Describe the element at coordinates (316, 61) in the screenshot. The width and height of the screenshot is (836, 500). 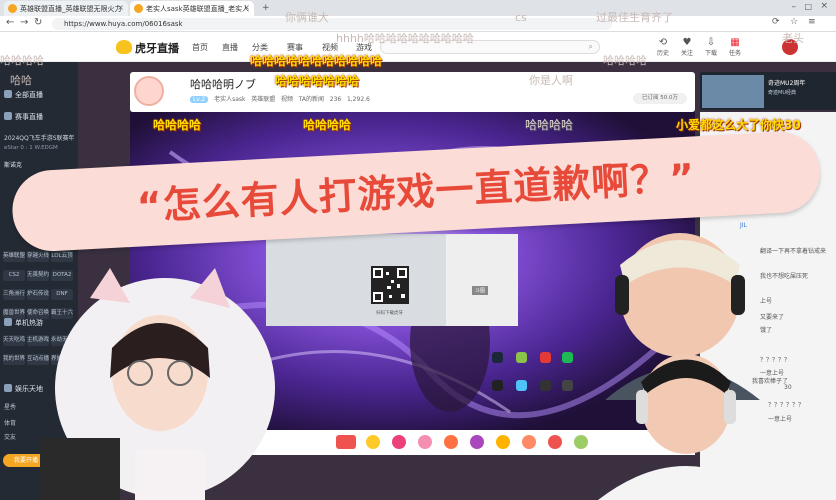
I see `danmaku-comment: 哈哈哈哈哈哈哈哈哈哈哈` at that location.